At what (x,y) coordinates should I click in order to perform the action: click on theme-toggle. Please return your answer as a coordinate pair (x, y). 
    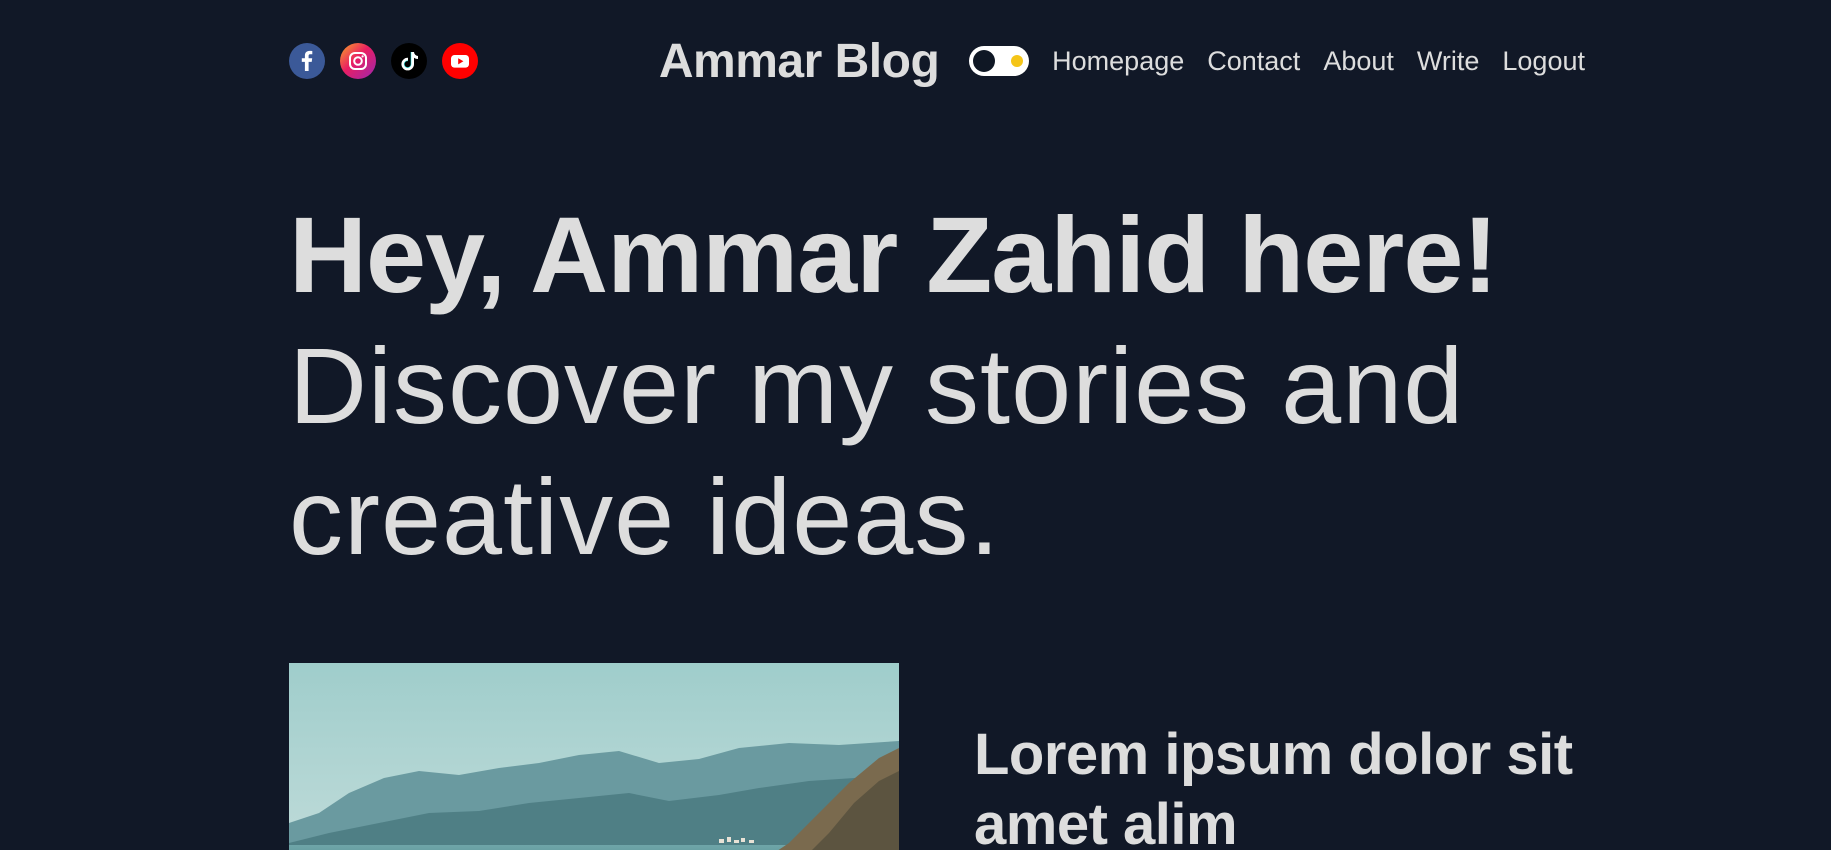
    Looking at the image, I should click on (999, 61).